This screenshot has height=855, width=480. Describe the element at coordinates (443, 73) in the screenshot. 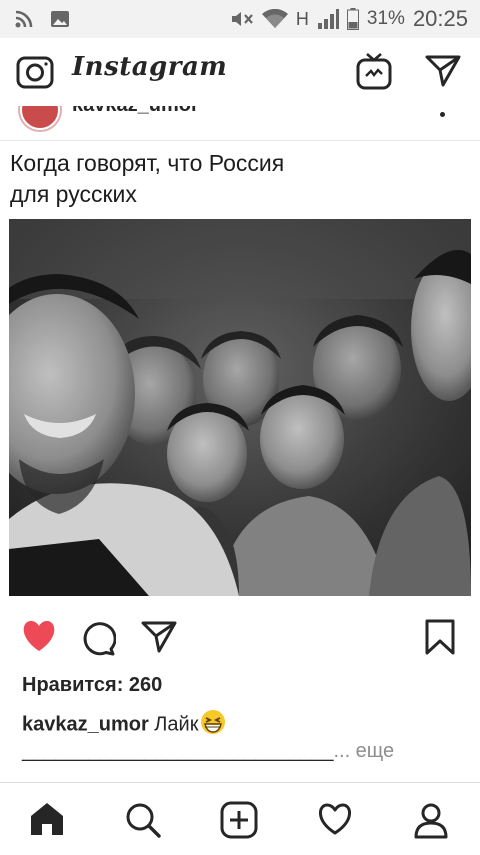

I see `direct-message-icon` at that location.